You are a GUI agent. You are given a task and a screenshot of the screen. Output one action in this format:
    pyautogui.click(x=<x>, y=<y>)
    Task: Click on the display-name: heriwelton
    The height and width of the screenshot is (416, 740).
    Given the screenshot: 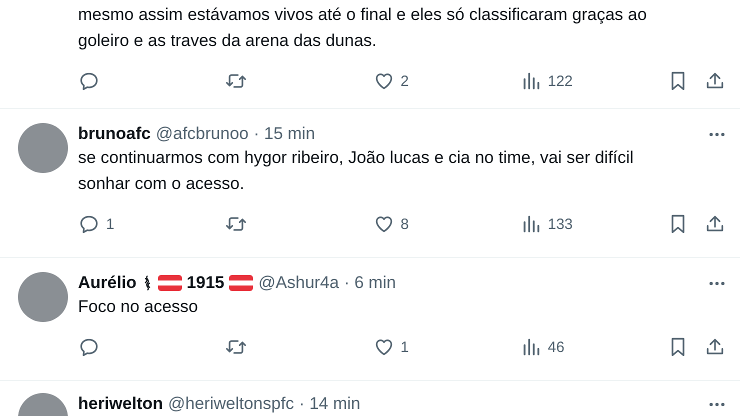 What is the action you would take?
    pyautogui.click(x=121, y=404)
    